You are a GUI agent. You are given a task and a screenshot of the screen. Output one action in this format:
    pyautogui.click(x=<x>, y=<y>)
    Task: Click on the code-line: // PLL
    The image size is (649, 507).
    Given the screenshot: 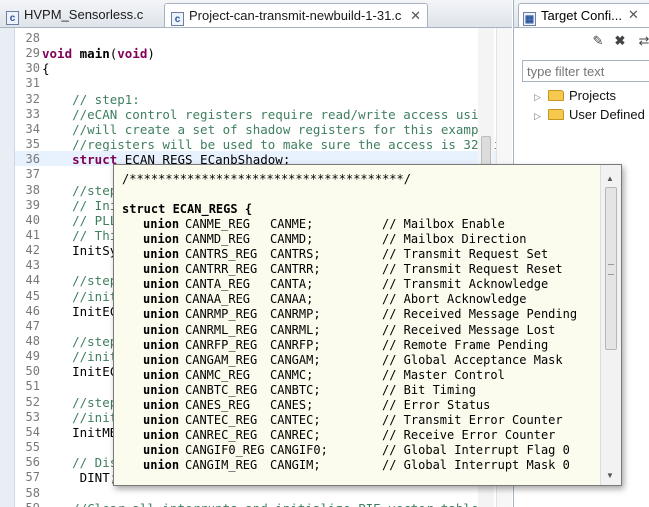 What is the action you would take?
    pyautogui.click(x=79, y=220)
    